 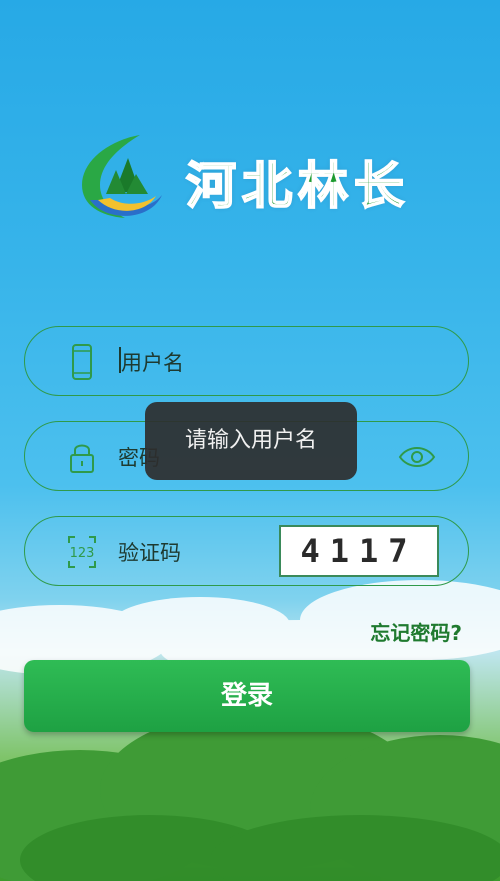 I want to click on svg-text: 123, so click(x=82, y=553).